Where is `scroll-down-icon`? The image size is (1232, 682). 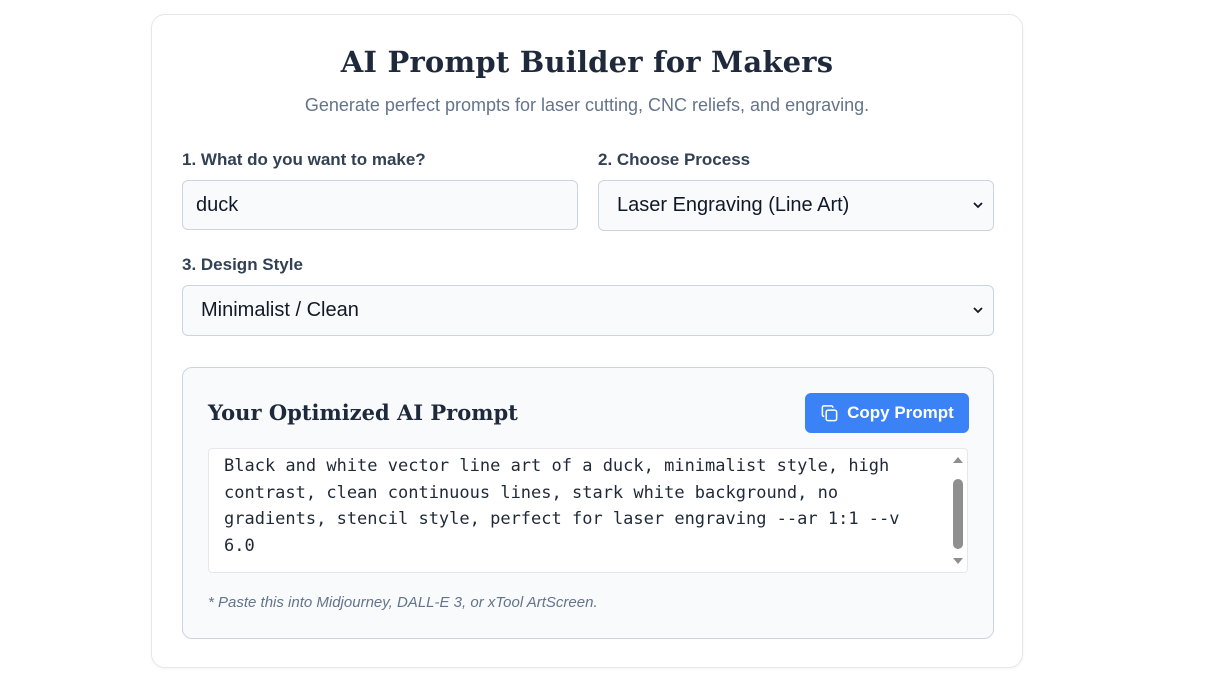
scroll-down-icon is located at coordinates (958, 561).